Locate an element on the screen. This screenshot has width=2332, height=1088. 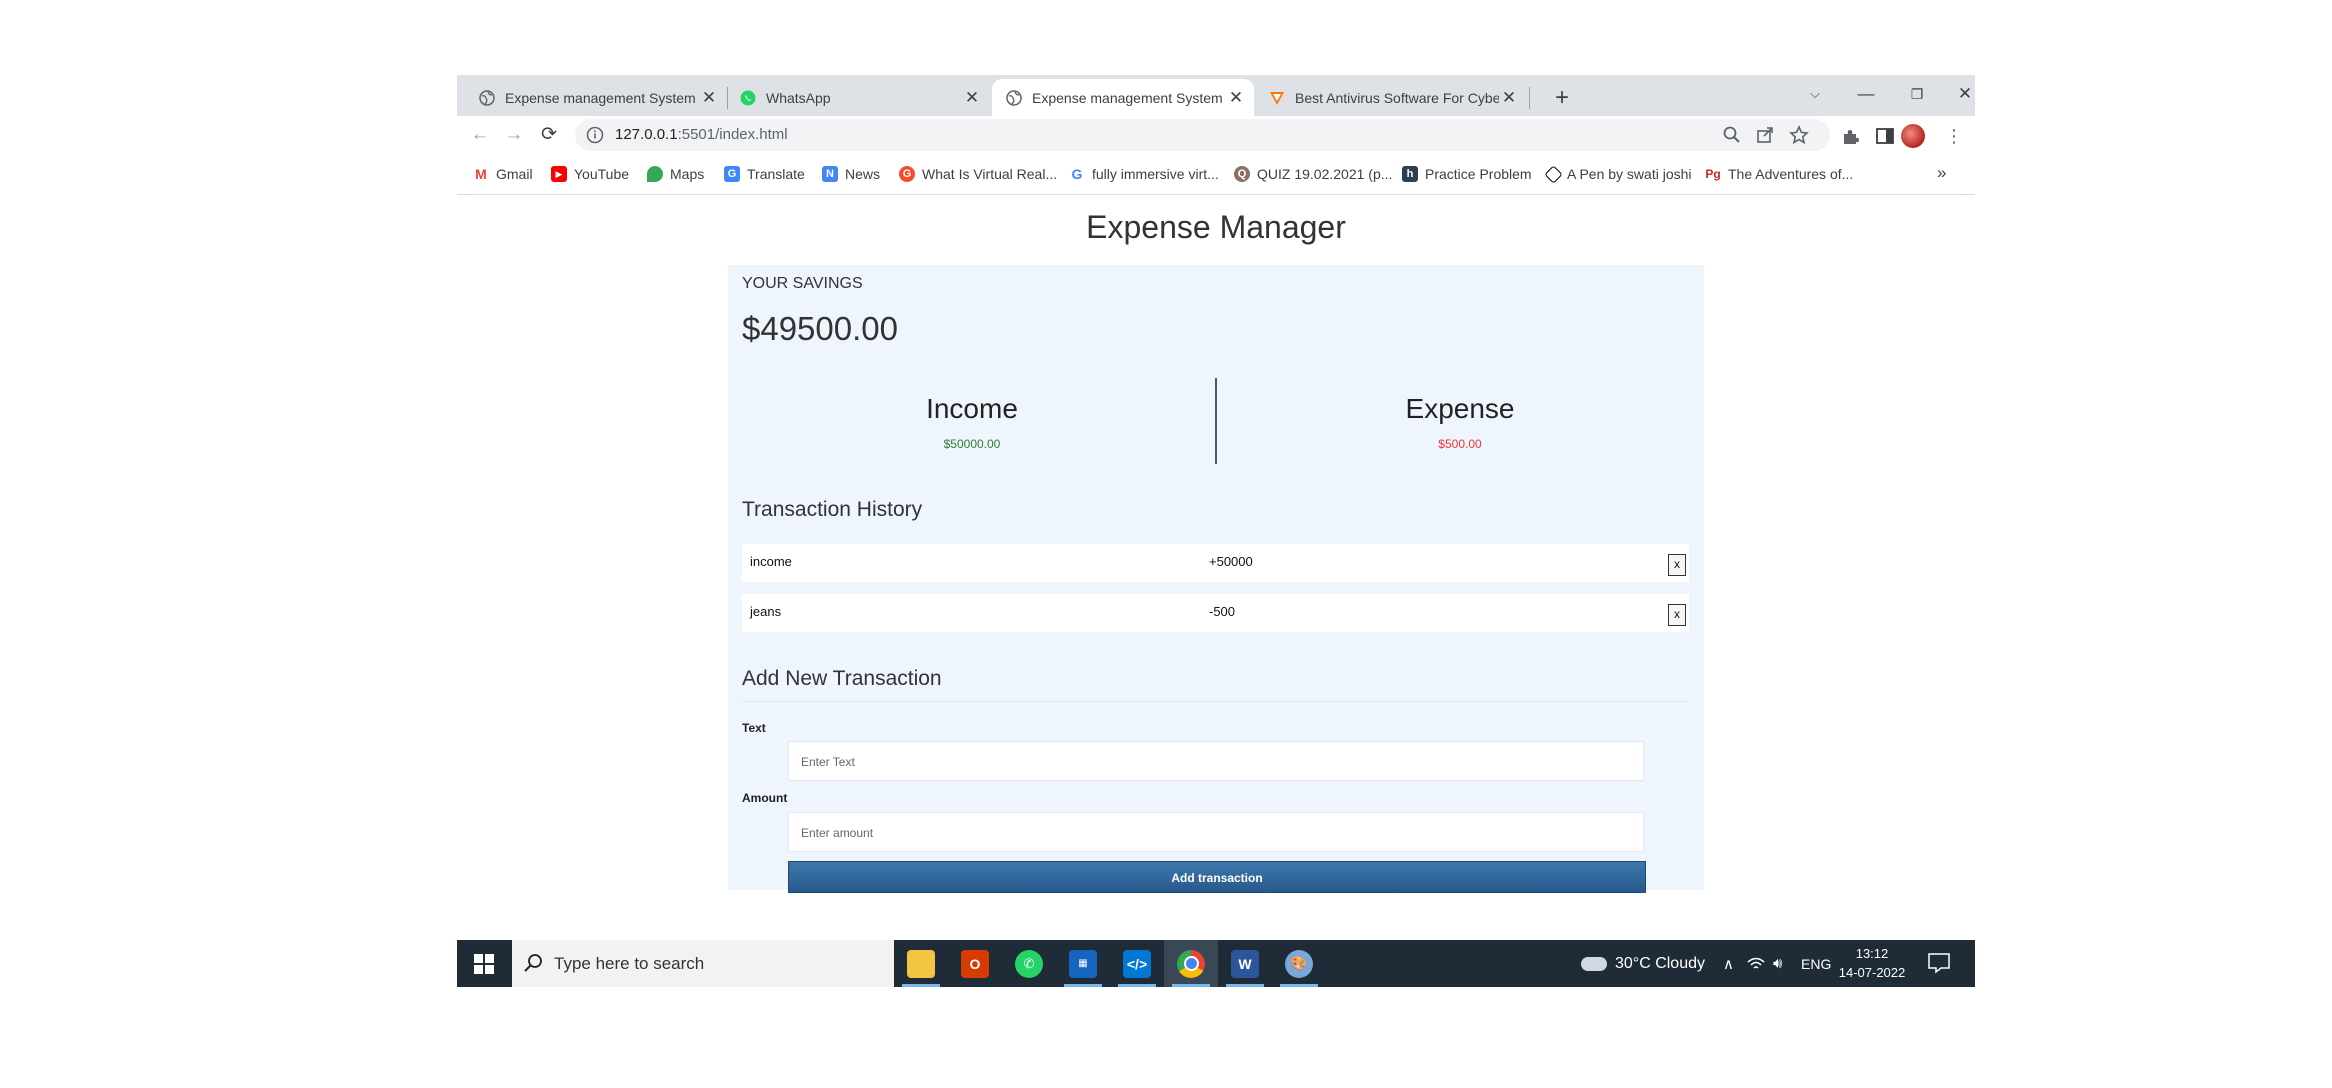
site-info-icon is located at coordinates (595, 135).